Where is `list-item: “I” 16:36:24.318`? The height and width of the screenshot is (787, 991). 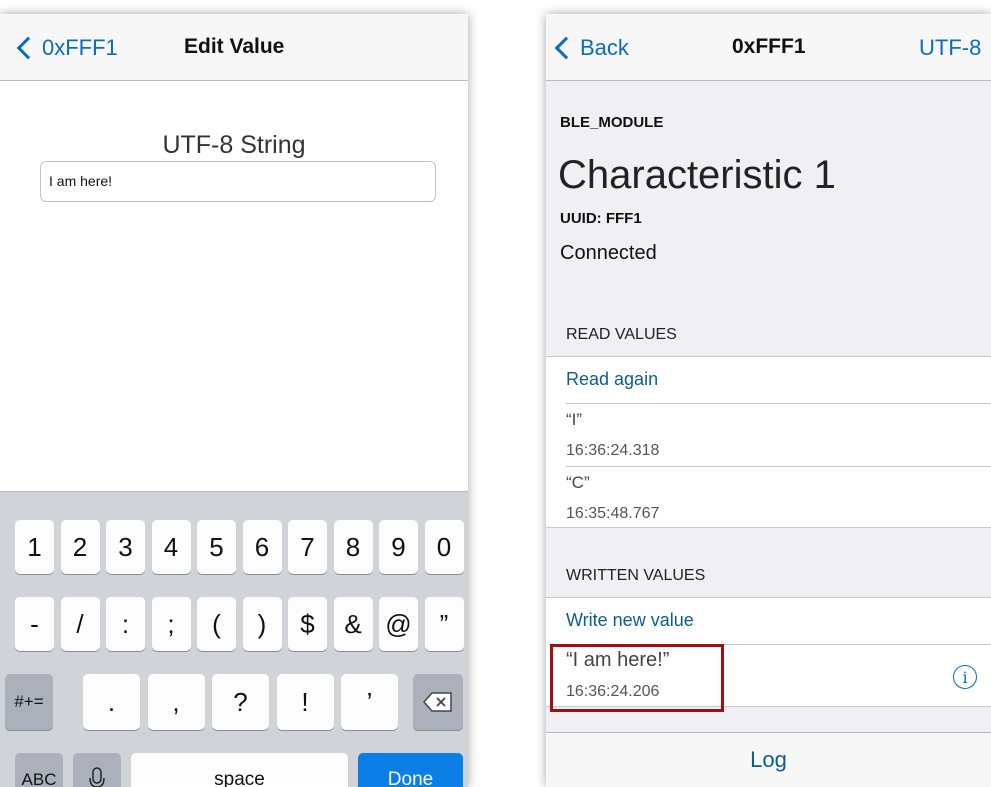
list-item: “I” 16:36:24.318 is located at coordinates (778, 435).